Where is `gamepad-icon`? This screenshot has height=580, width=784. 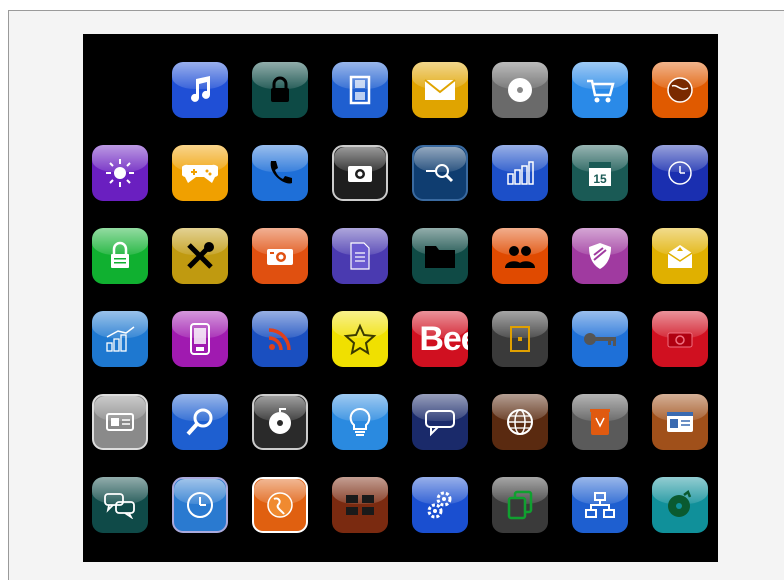 gamepad-icon is located at coordinates (200, 173).